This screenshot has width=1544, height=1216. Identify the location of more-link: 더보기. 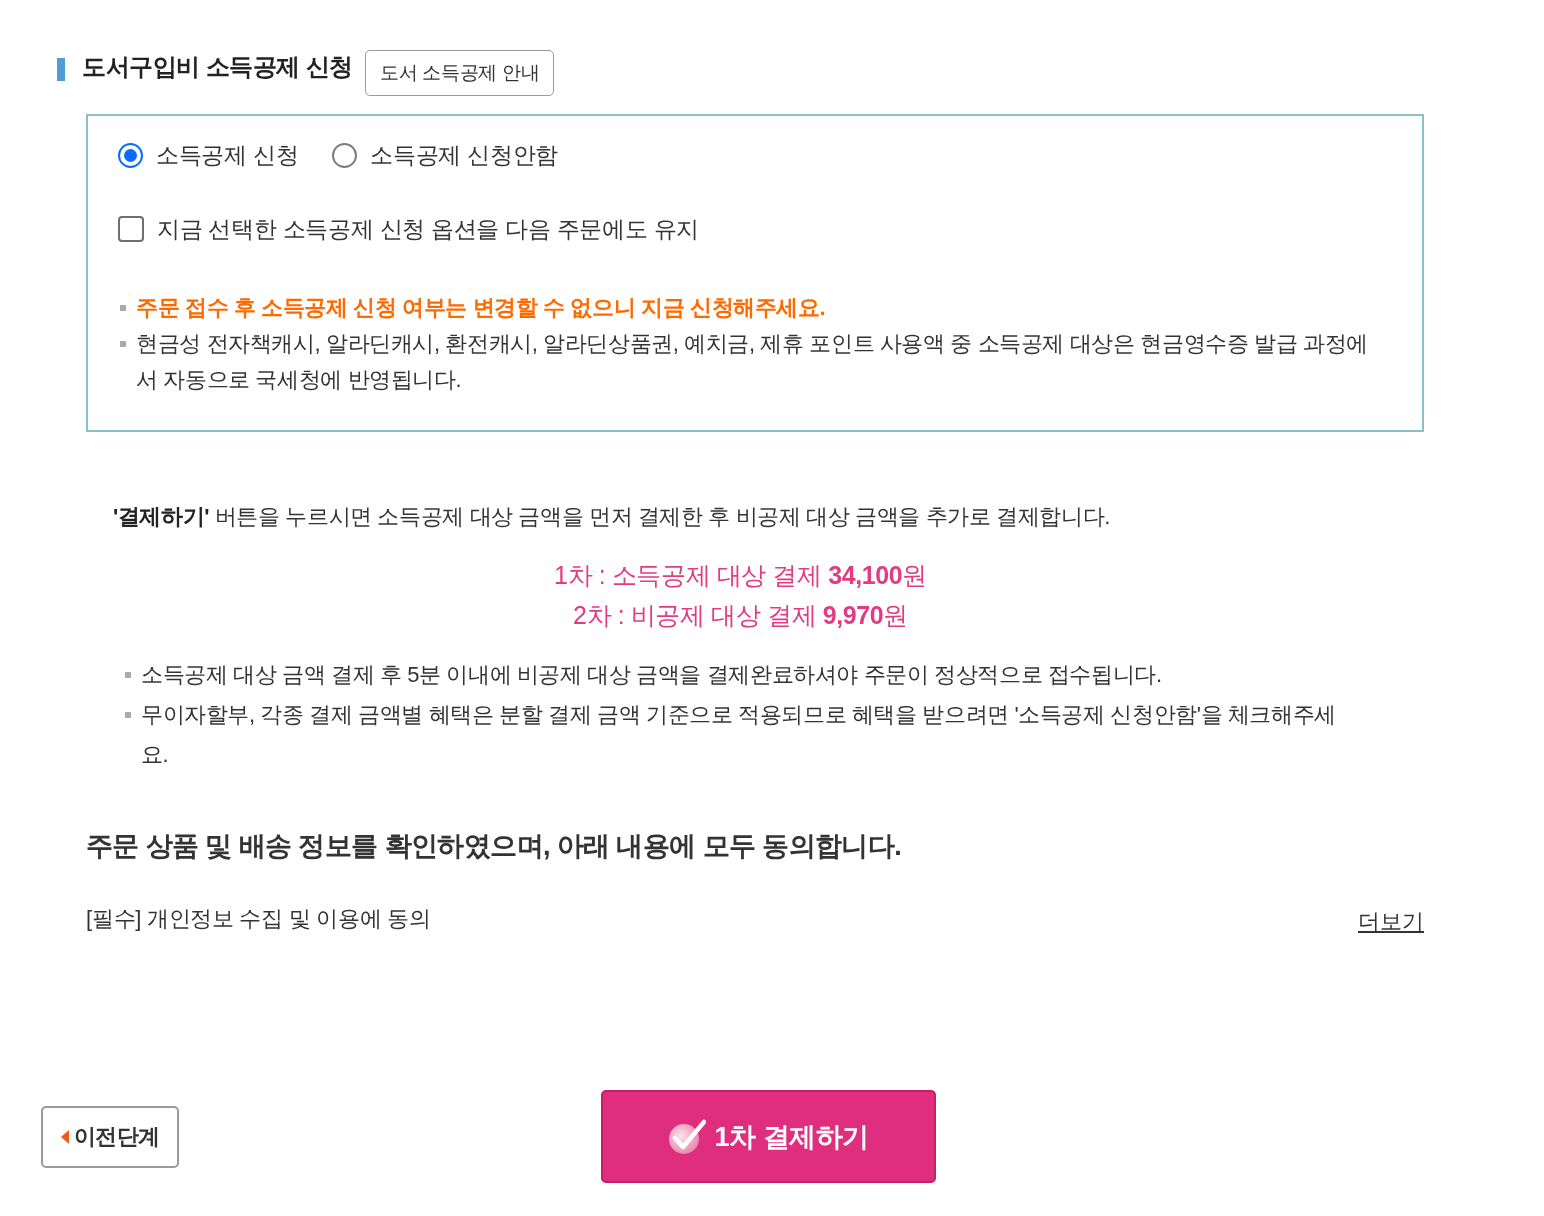
(1391, 922).